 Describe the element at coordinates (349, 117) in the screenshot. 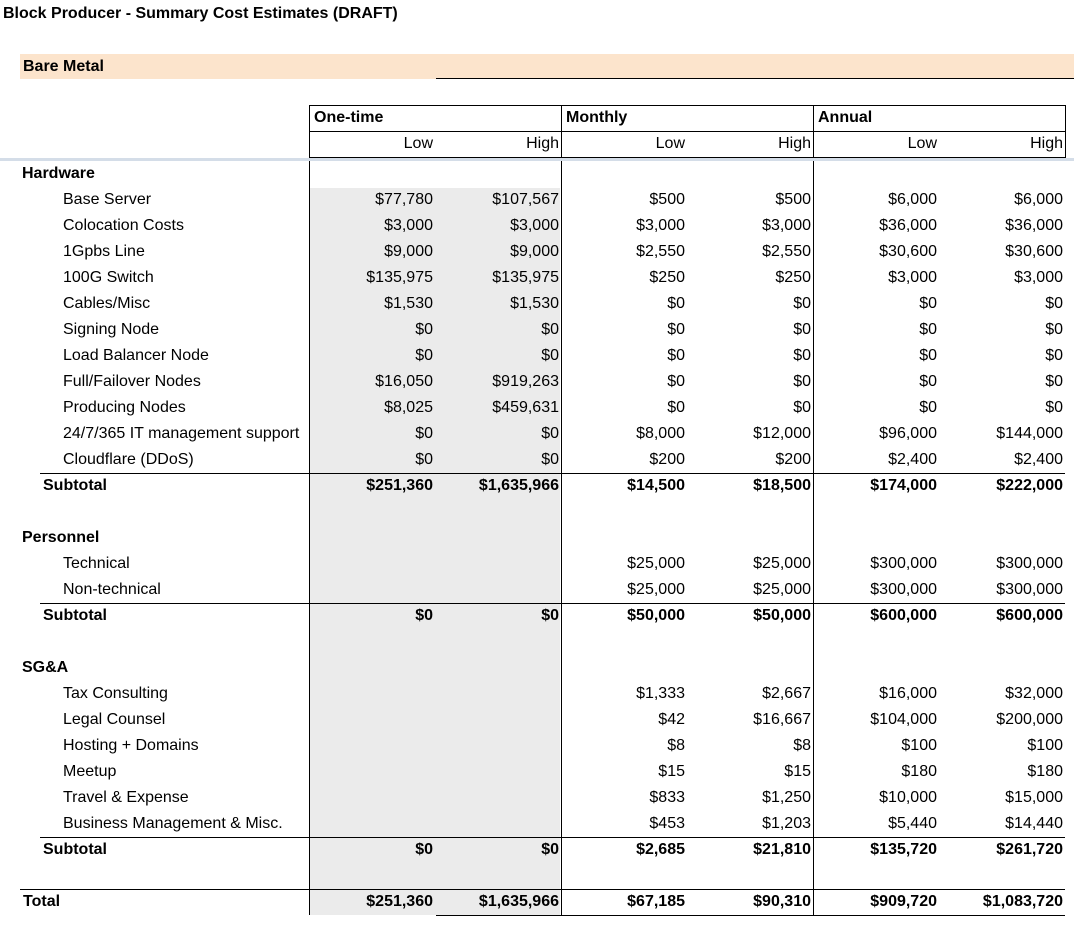

I see `header-one-time: One-time` at that location.